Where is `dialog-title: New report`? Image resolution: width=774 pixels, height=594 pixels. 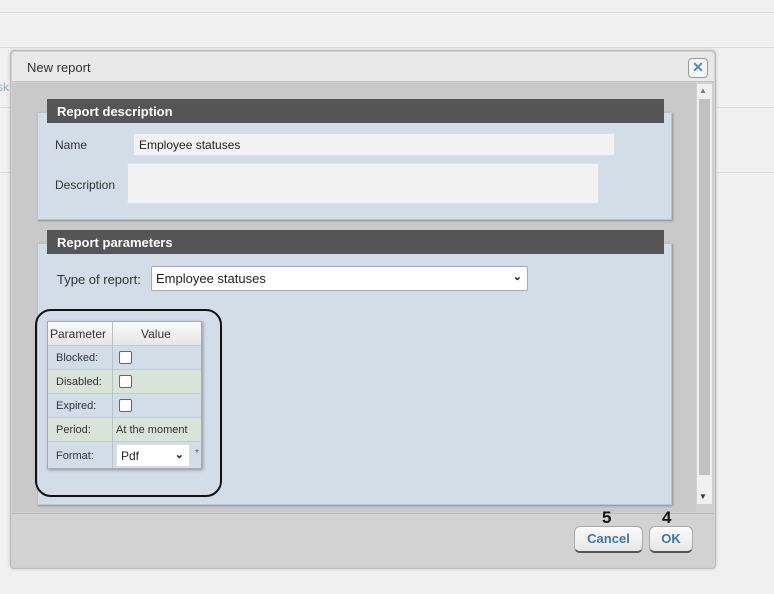 dialog-title: New report is located at coordinates (59, 67).